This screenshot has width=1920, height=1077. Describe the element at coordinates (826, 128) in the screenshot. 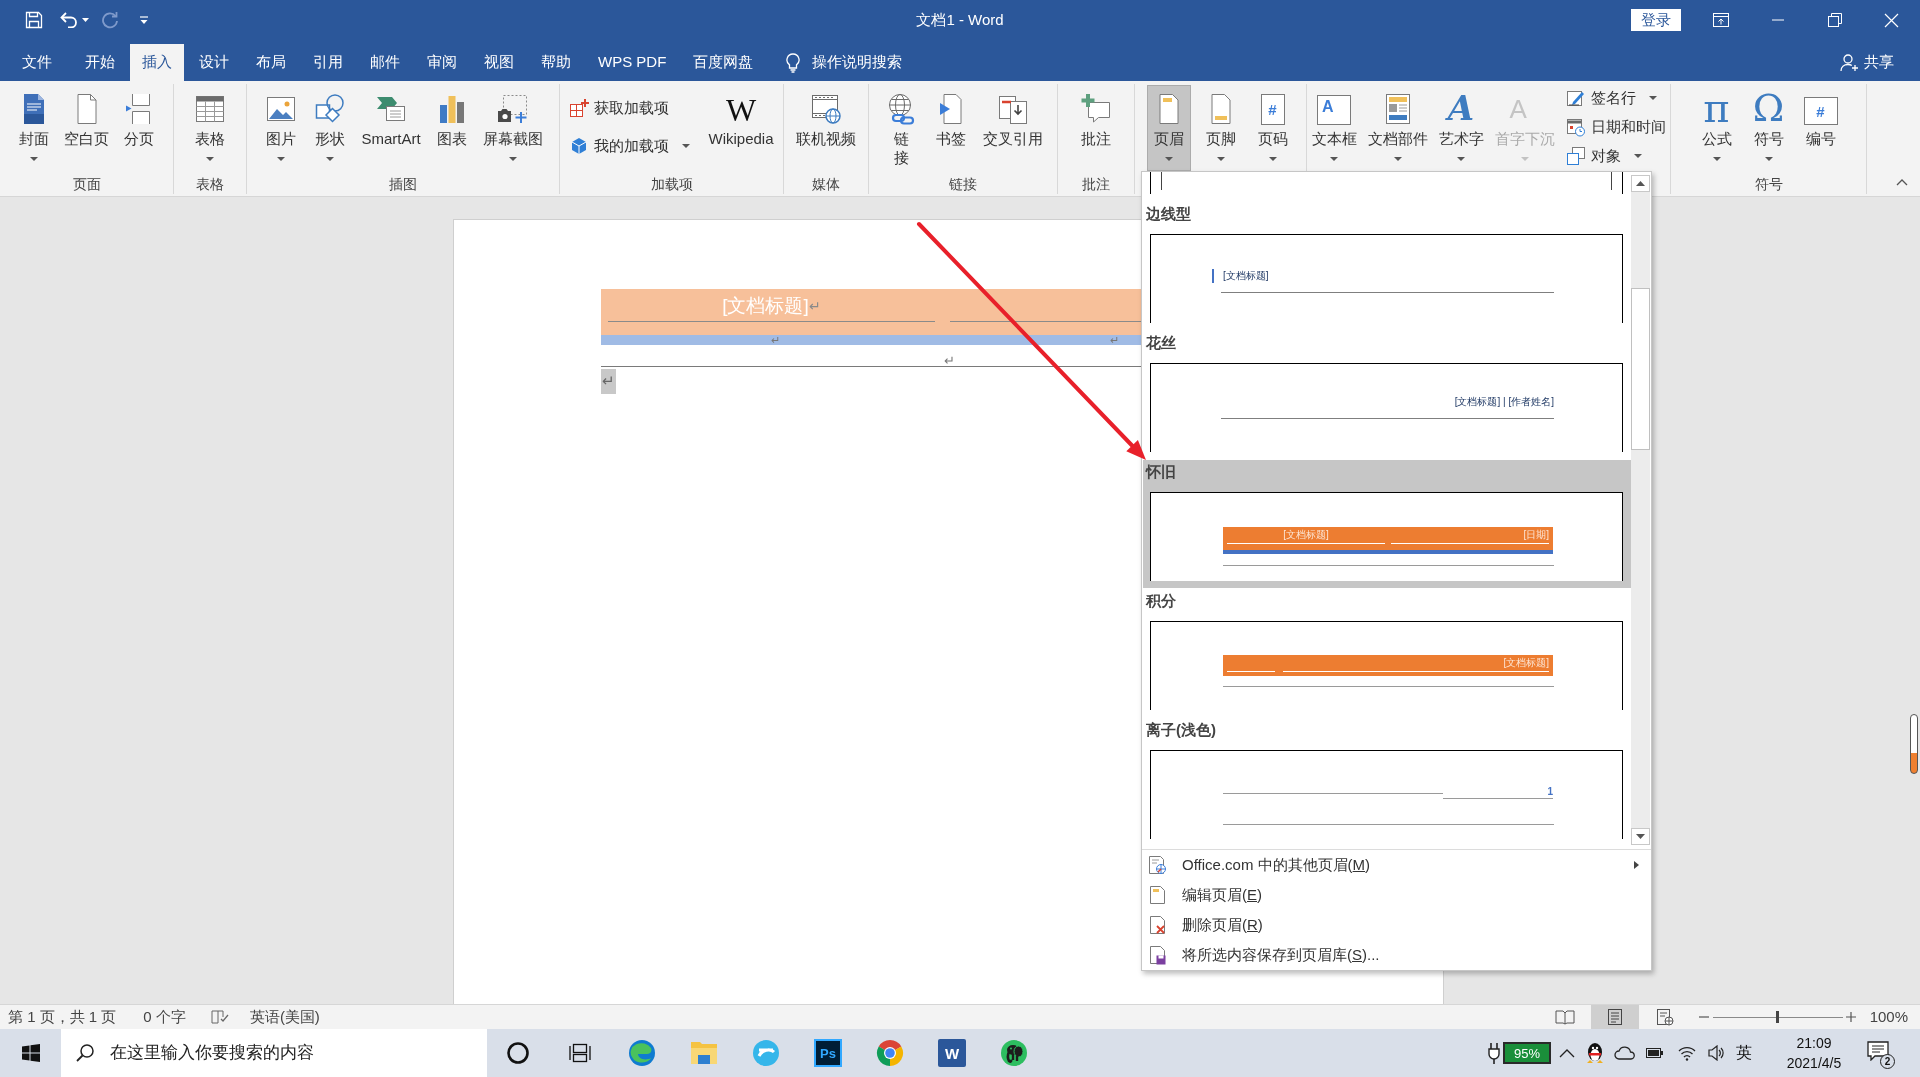

I see `ribbon-button: 联机视频` at that location.